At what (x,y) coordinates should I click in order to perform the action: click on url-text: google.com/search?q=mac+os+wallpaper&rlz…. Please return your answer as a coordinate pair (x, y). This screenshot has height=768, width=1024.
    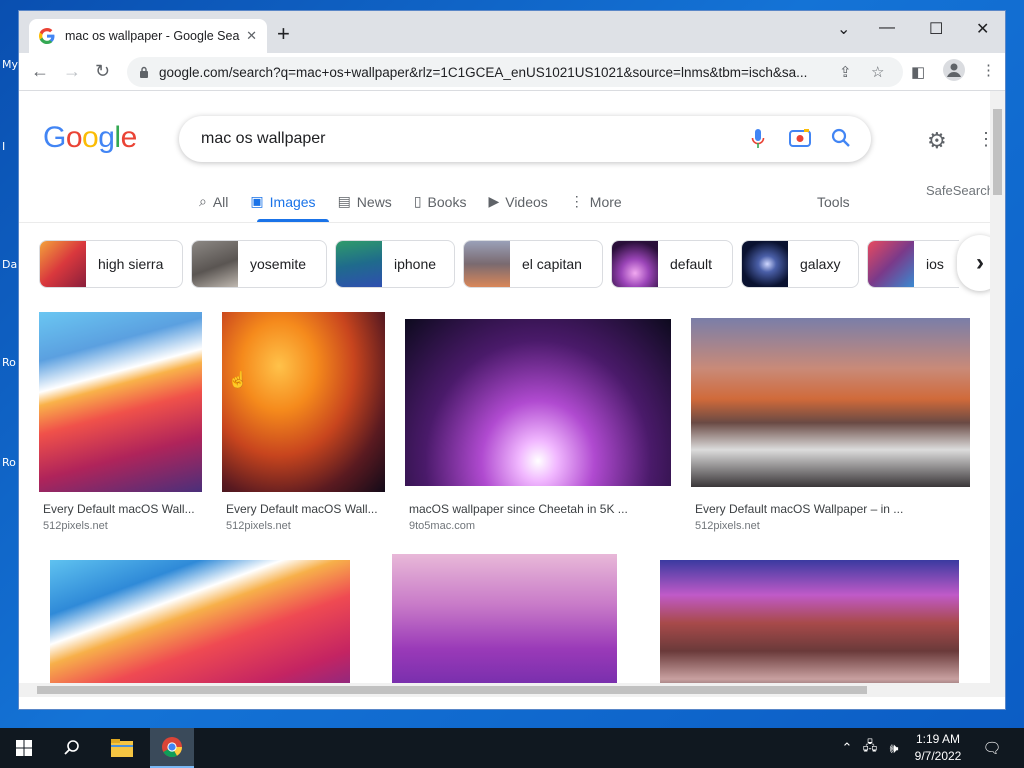
    Looking at the image, I should click on (499, 72).